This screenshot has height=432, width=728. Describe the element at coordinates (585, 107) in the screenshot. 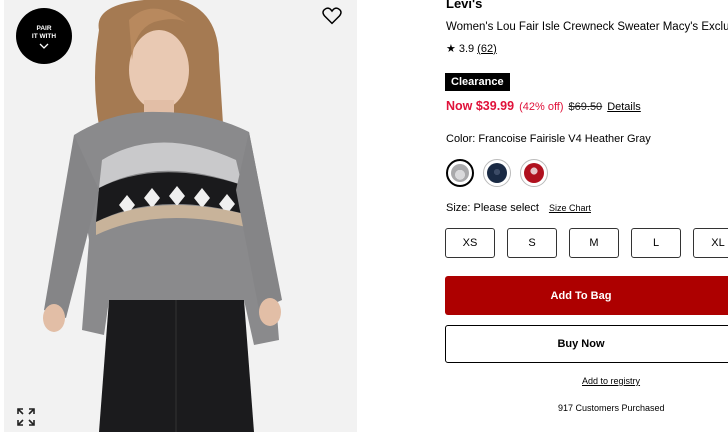

I see `price-was: $69.50` at that location.